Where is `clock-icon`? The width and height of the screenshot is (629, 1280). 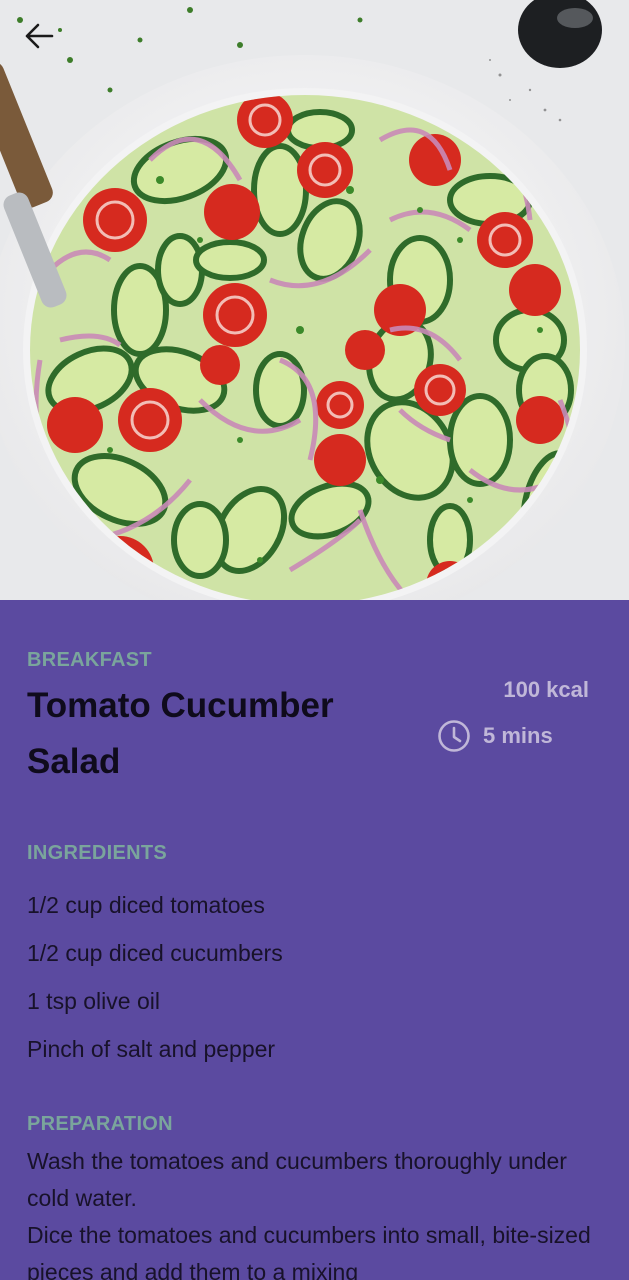 clock-icon is located at coordinates (454, 736).